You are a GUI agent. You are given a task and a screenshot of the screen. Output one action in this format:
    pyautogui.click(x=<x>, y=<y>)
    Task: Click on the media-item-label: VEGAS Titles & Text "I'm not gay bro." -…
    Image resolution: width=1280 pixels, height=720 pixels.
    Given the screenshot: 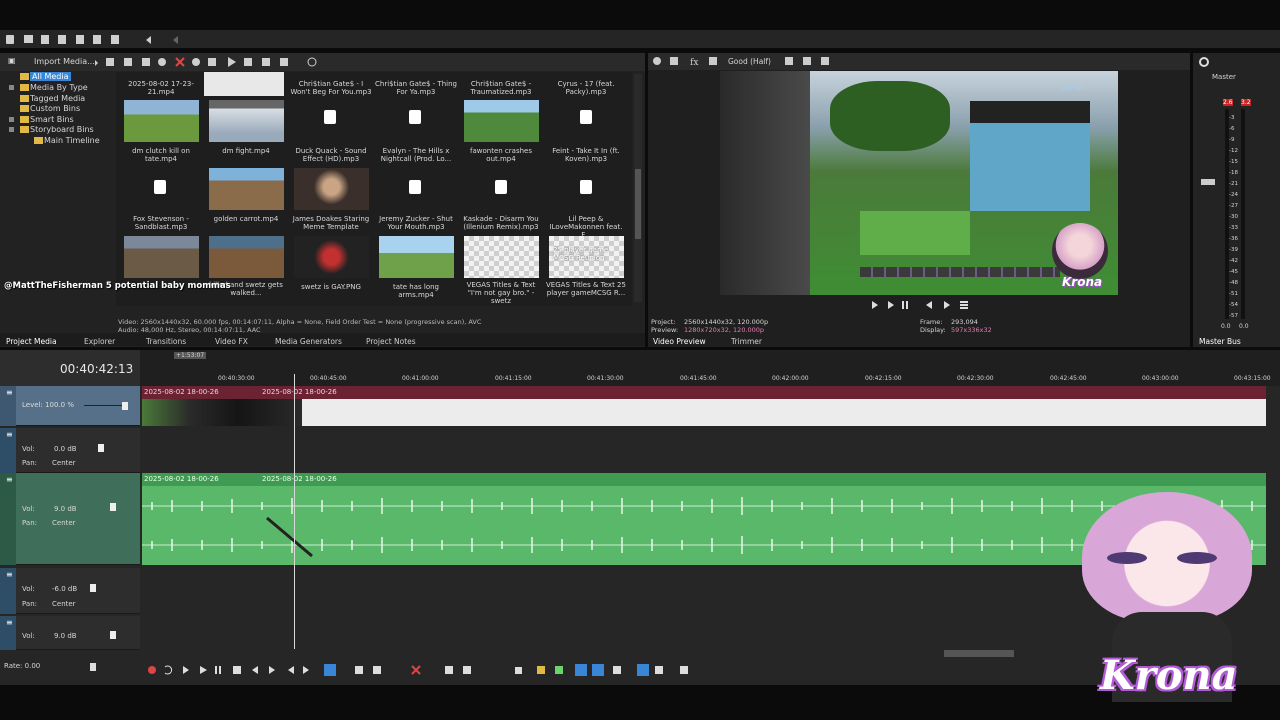 What is the action you would take?
    pyautogui.click(x=501, y=293)
    